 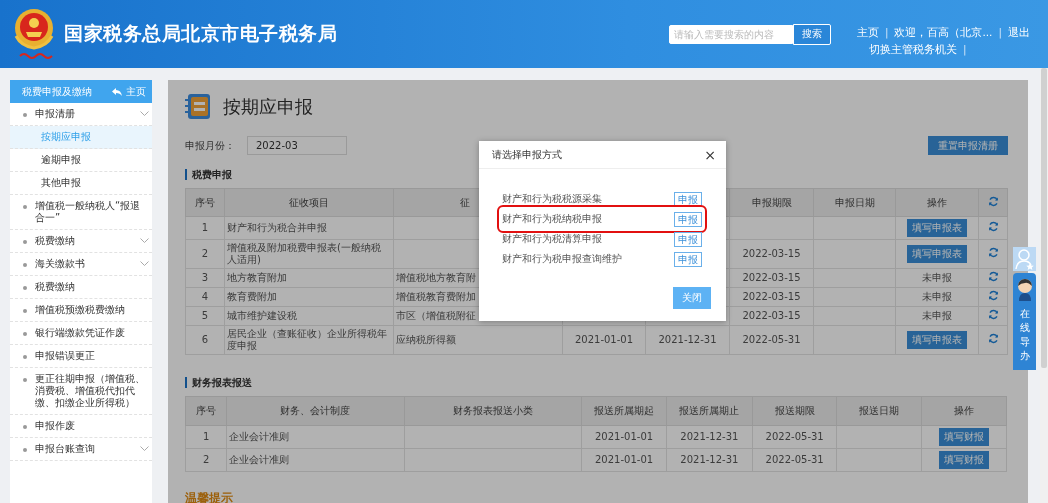 What do you see at coordinates (55, 114) in the screenshot?
I see `sidebar-label: 申报清册` at bounding box center [55, 114].